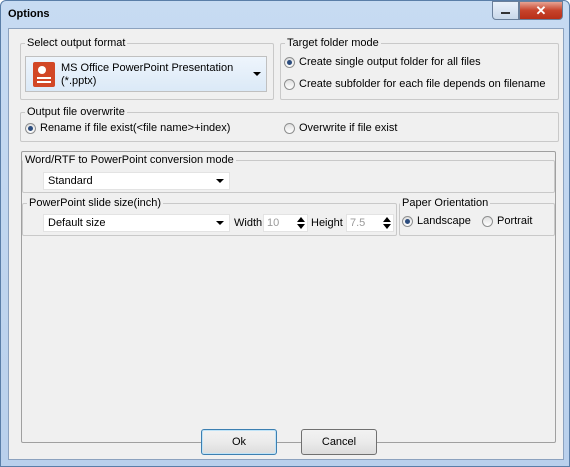  I want to click on conversion-mode-value: Standard, so click(70, 181).